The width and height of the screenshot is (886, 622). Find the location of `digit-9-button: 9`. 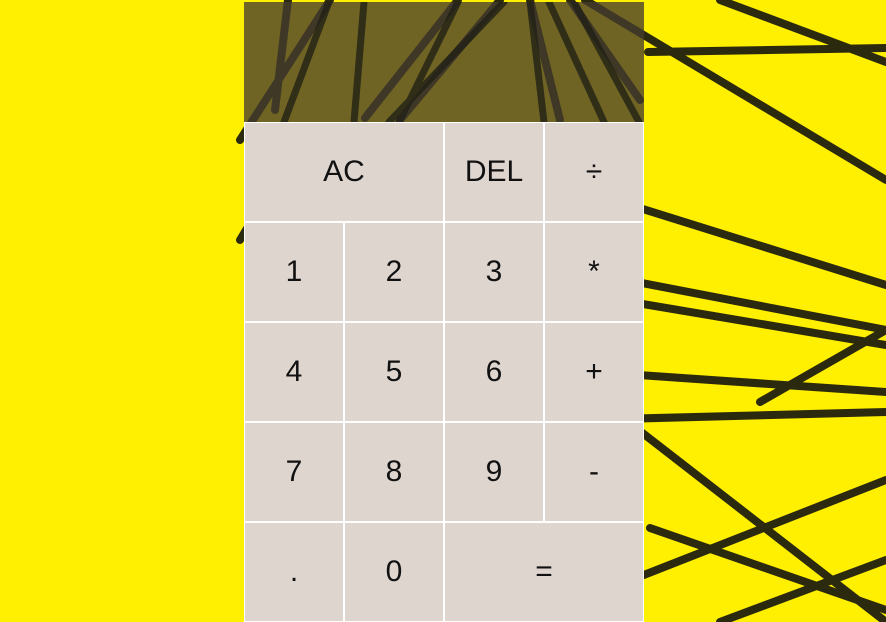

digit-9-button: 9 is located at coordinates (494, 472).